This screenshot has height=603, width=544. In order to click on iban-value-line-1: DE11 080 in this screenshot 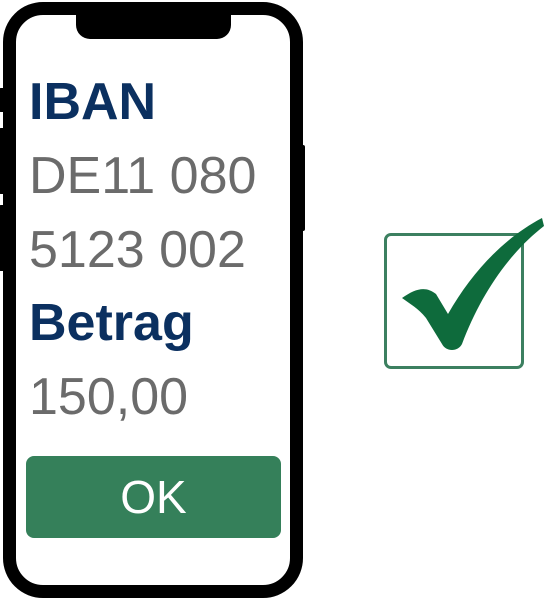, I will do `click(143, 176)`.